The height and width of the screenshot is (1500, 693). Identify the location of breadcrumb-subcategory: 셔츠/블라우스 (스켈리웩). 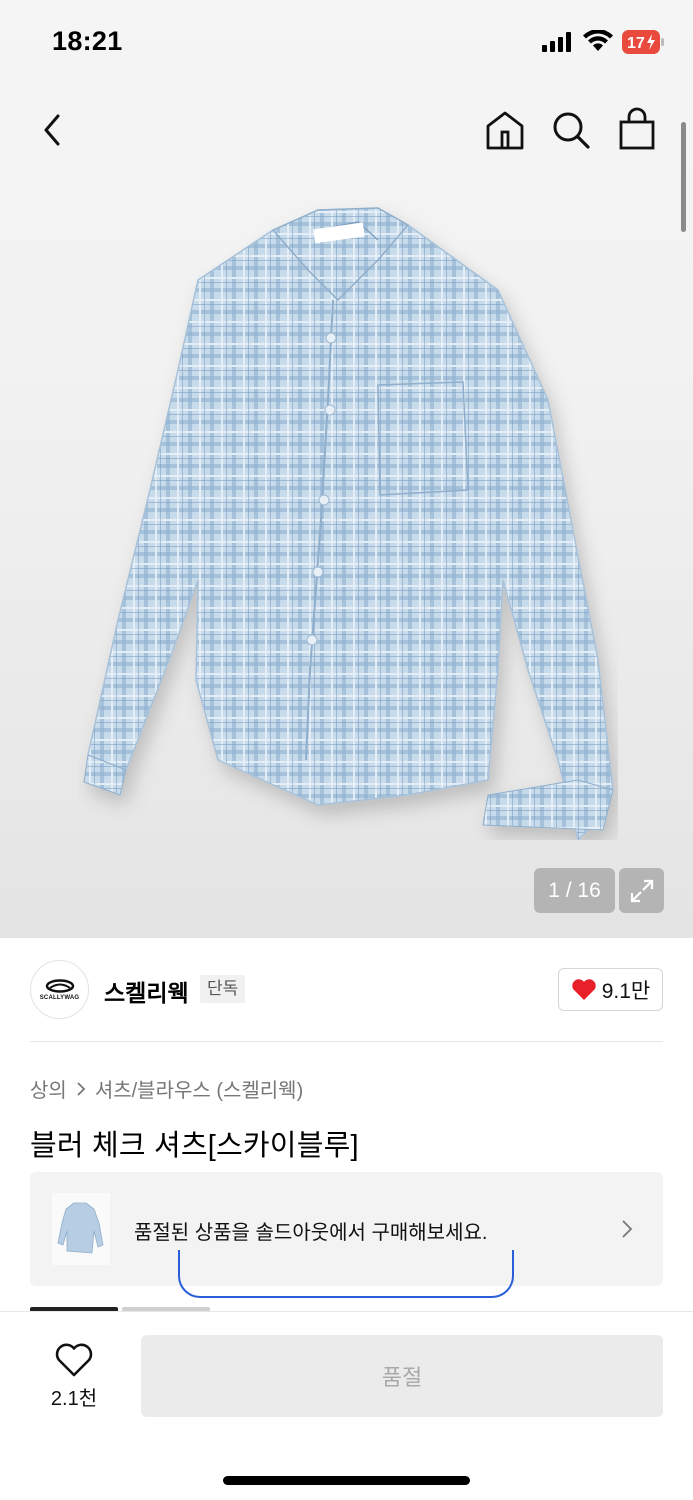
(199, 1088).